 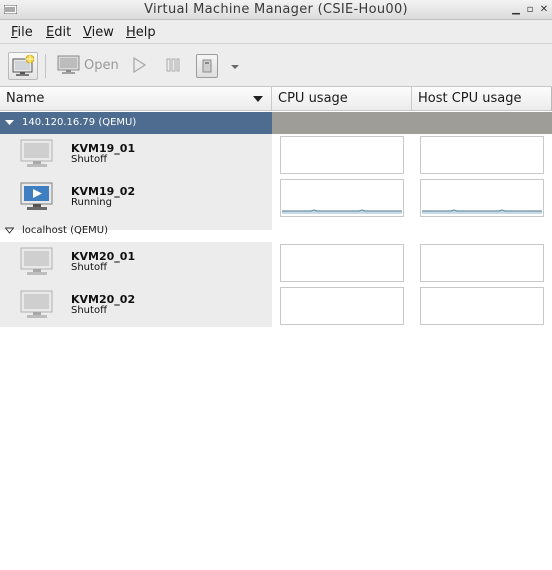 I want to click on vm-row: KVM19_01 Shutoff, so click(x=276, y=155).